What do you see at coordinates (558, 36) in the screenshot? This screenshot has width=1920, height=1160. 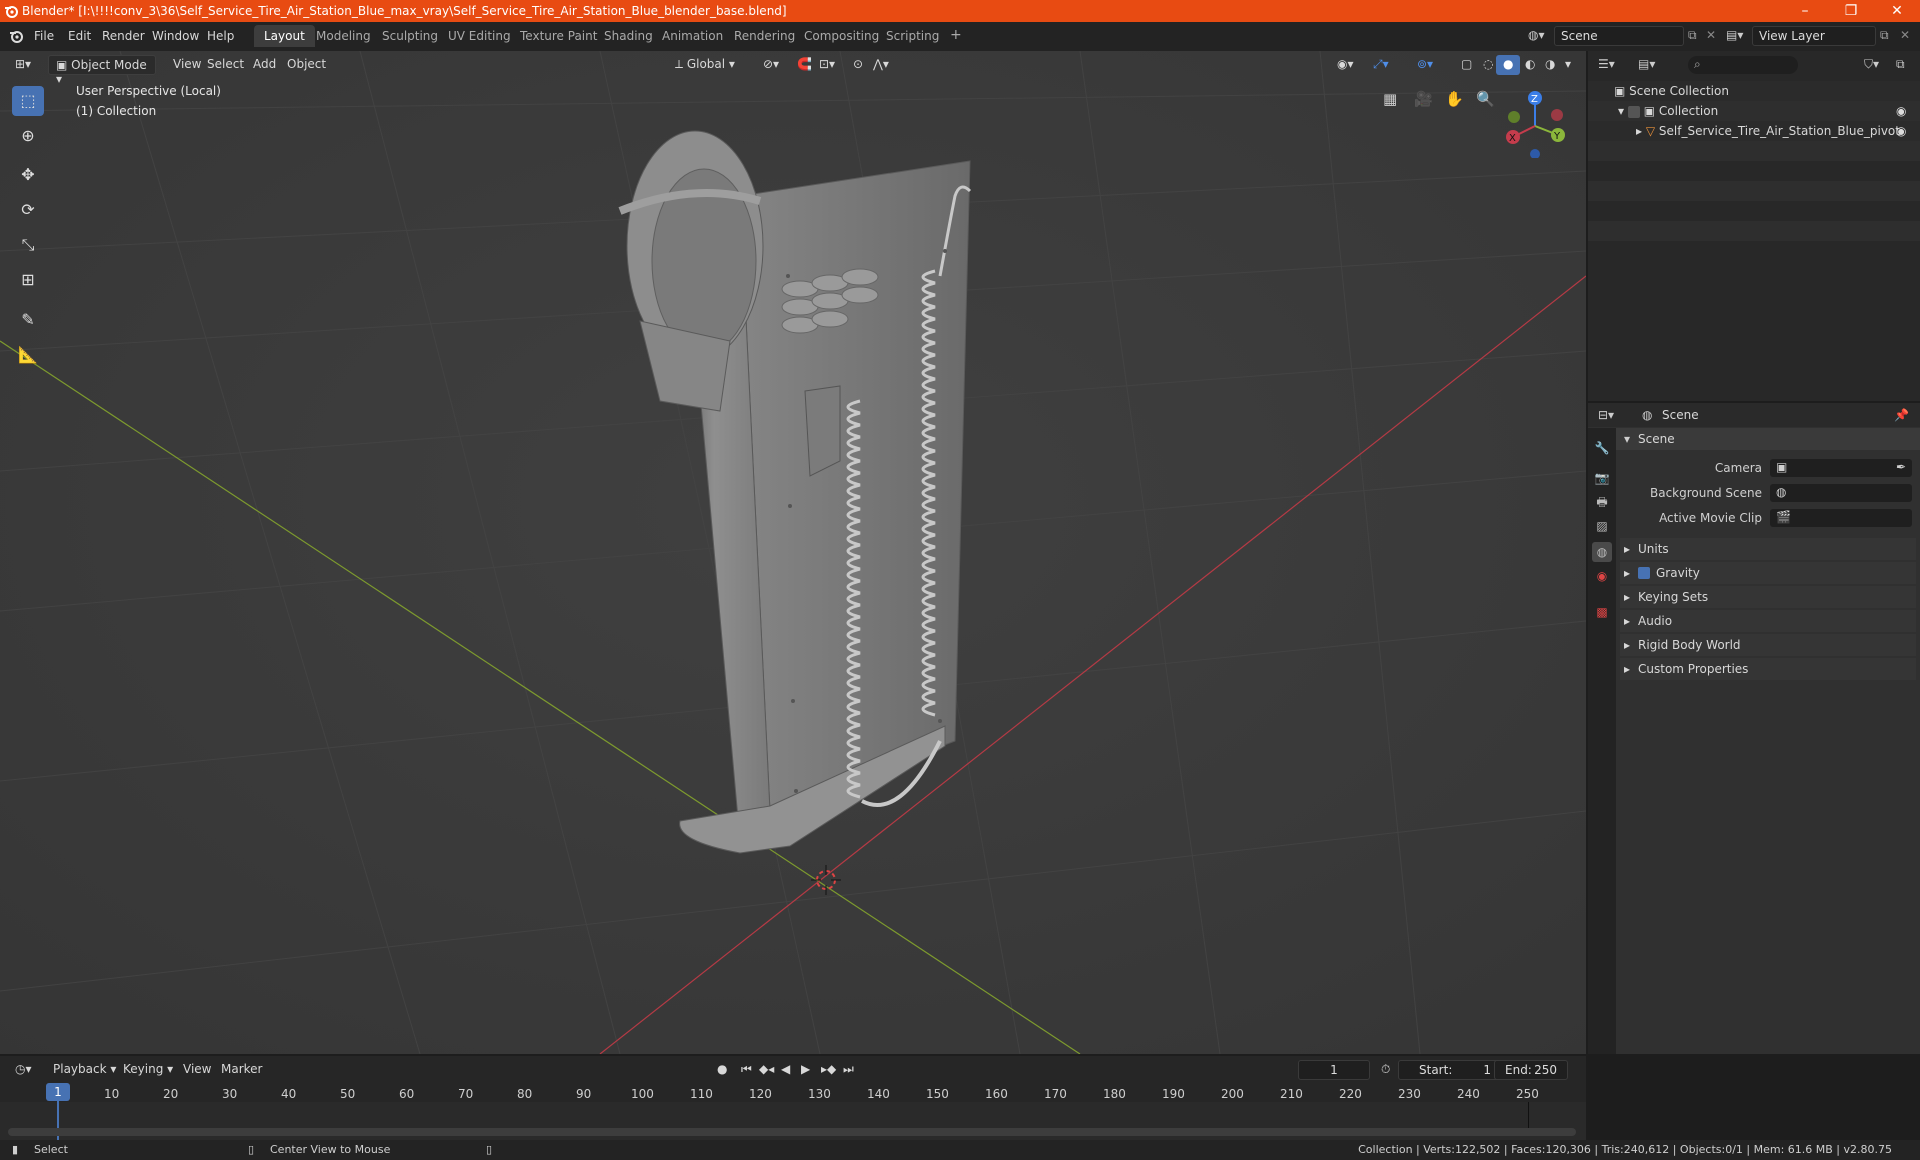 I see `tab-texture-paint: Texture Paint` at bounding box center [558, 36].